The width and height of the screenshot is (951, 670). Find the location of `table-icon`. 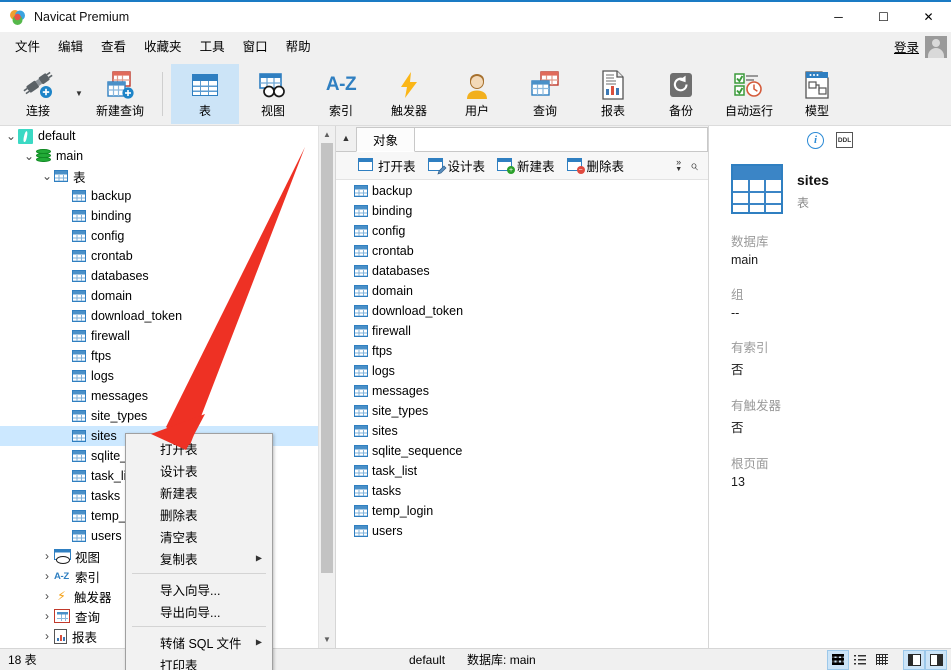

table-icon is located at coordinates (79, 496).